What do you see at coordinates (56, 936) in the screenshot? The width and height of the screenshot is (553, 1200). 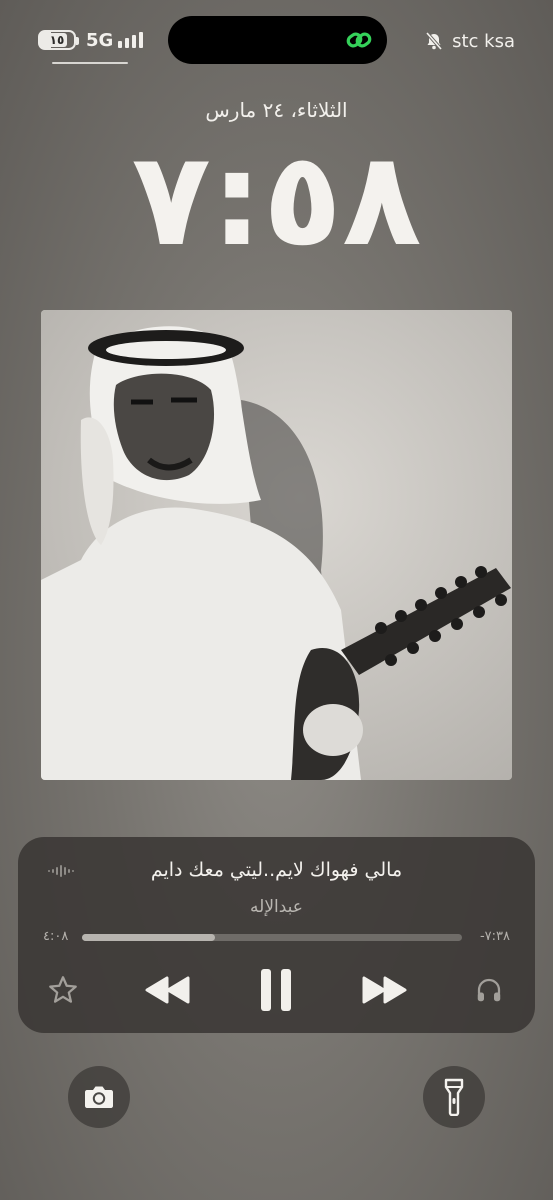 I see `elapsed-time: ٤:٠٨` at bounding box center [56, 936].